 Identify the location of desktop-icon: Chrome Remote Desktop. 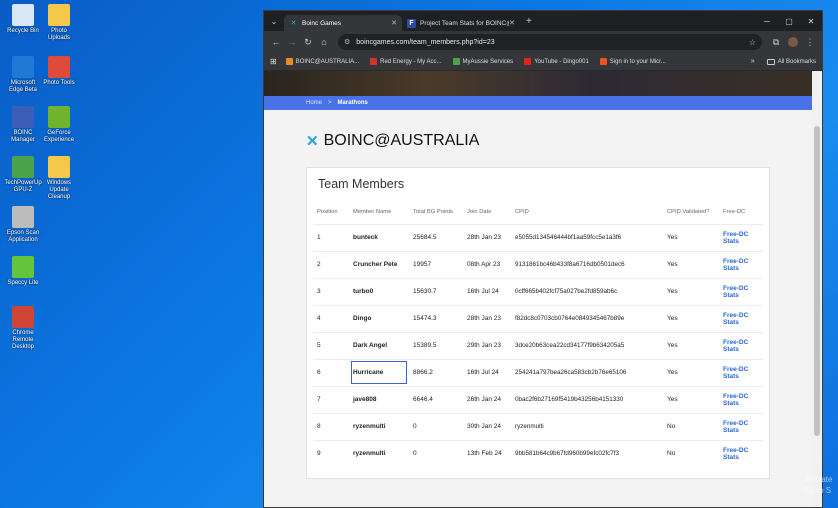
(23, 328).